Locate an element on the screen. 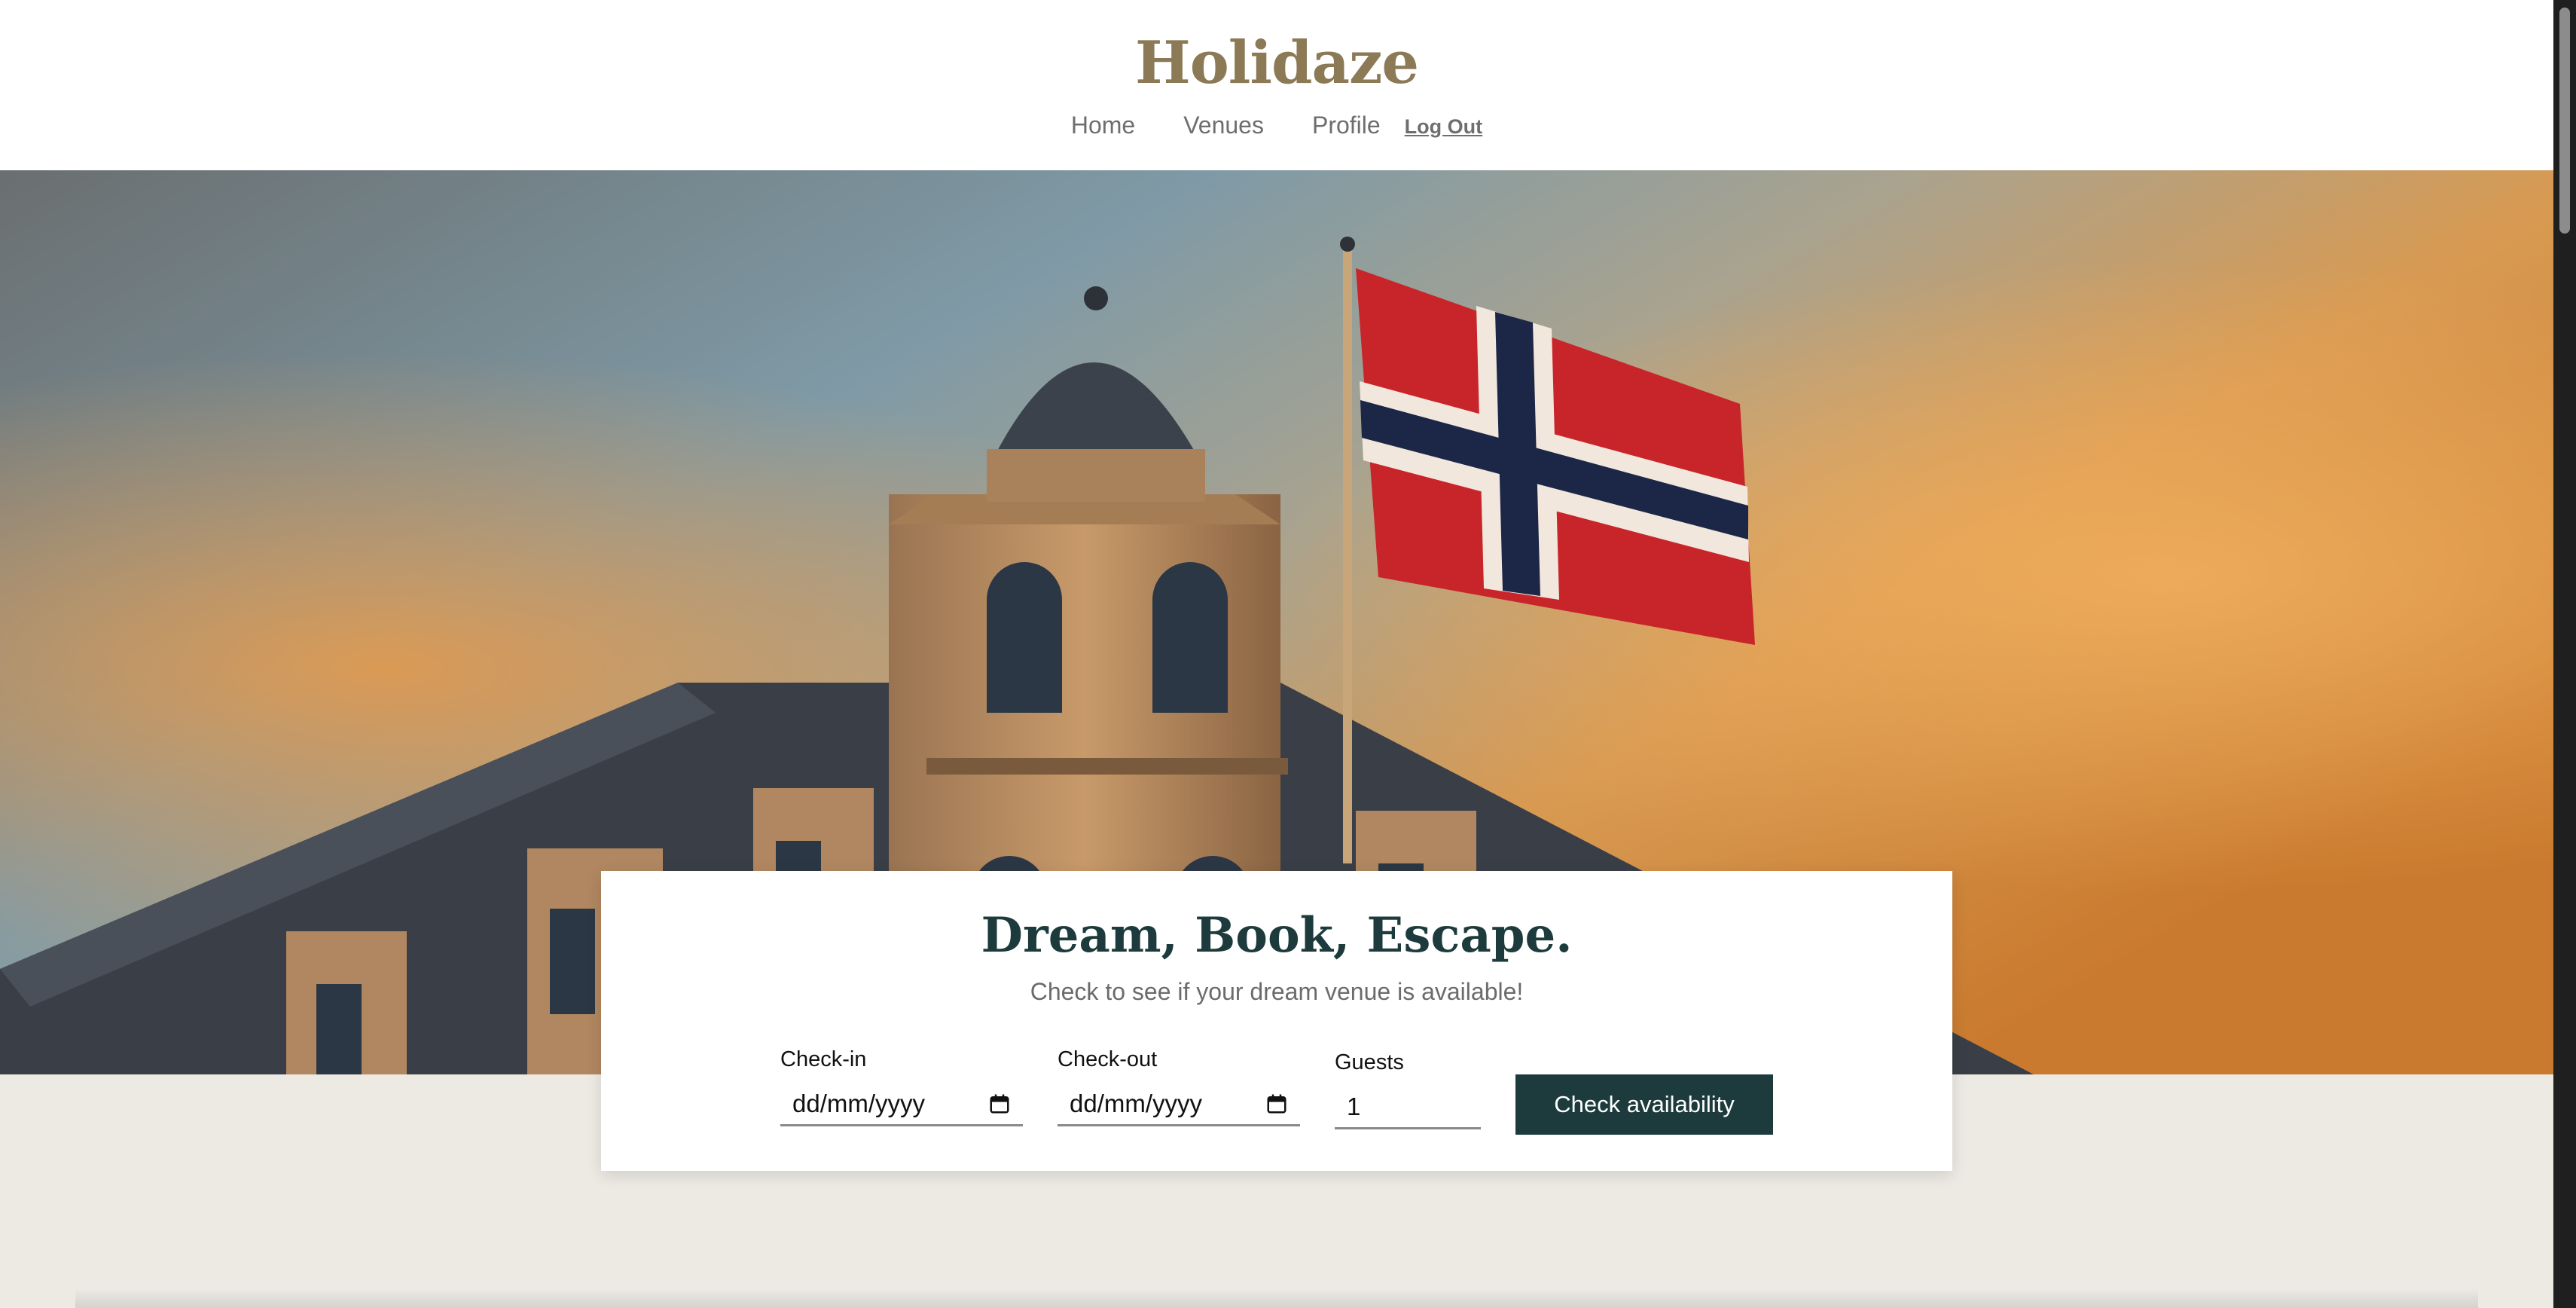 The height and width of the screenshot is (1308, 2576). checkout-placeholder: dd/mm/yyyy is located at coordinates (1137, 1103).